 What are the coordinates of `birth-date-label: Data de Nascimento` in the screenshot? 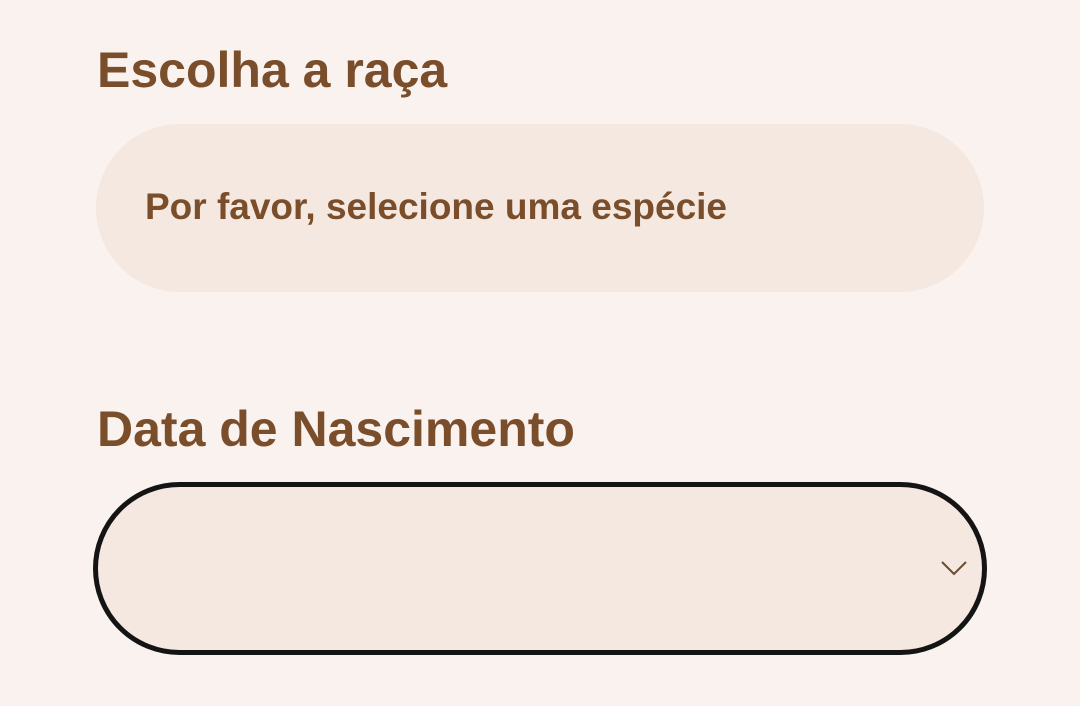 It's located at (336, 429).